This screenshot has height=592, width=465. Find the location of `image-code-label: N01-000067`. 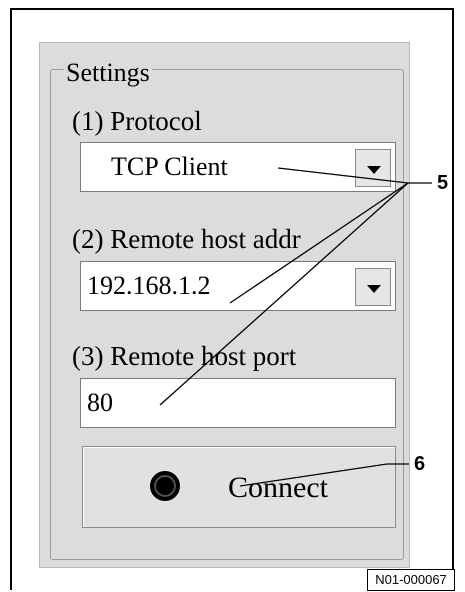

image-code-label: N01-000067 is located at coordinates (411, 580).